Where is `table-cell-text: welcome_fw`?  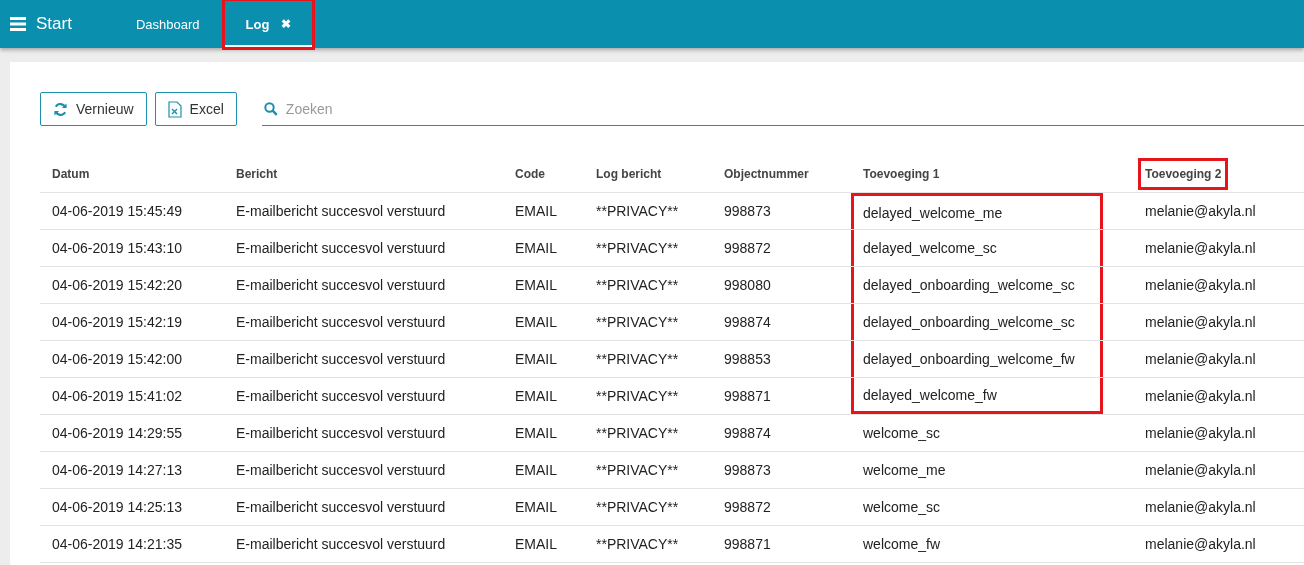 table-cell-text: welcome_fw is located at coordinates (902, 544).